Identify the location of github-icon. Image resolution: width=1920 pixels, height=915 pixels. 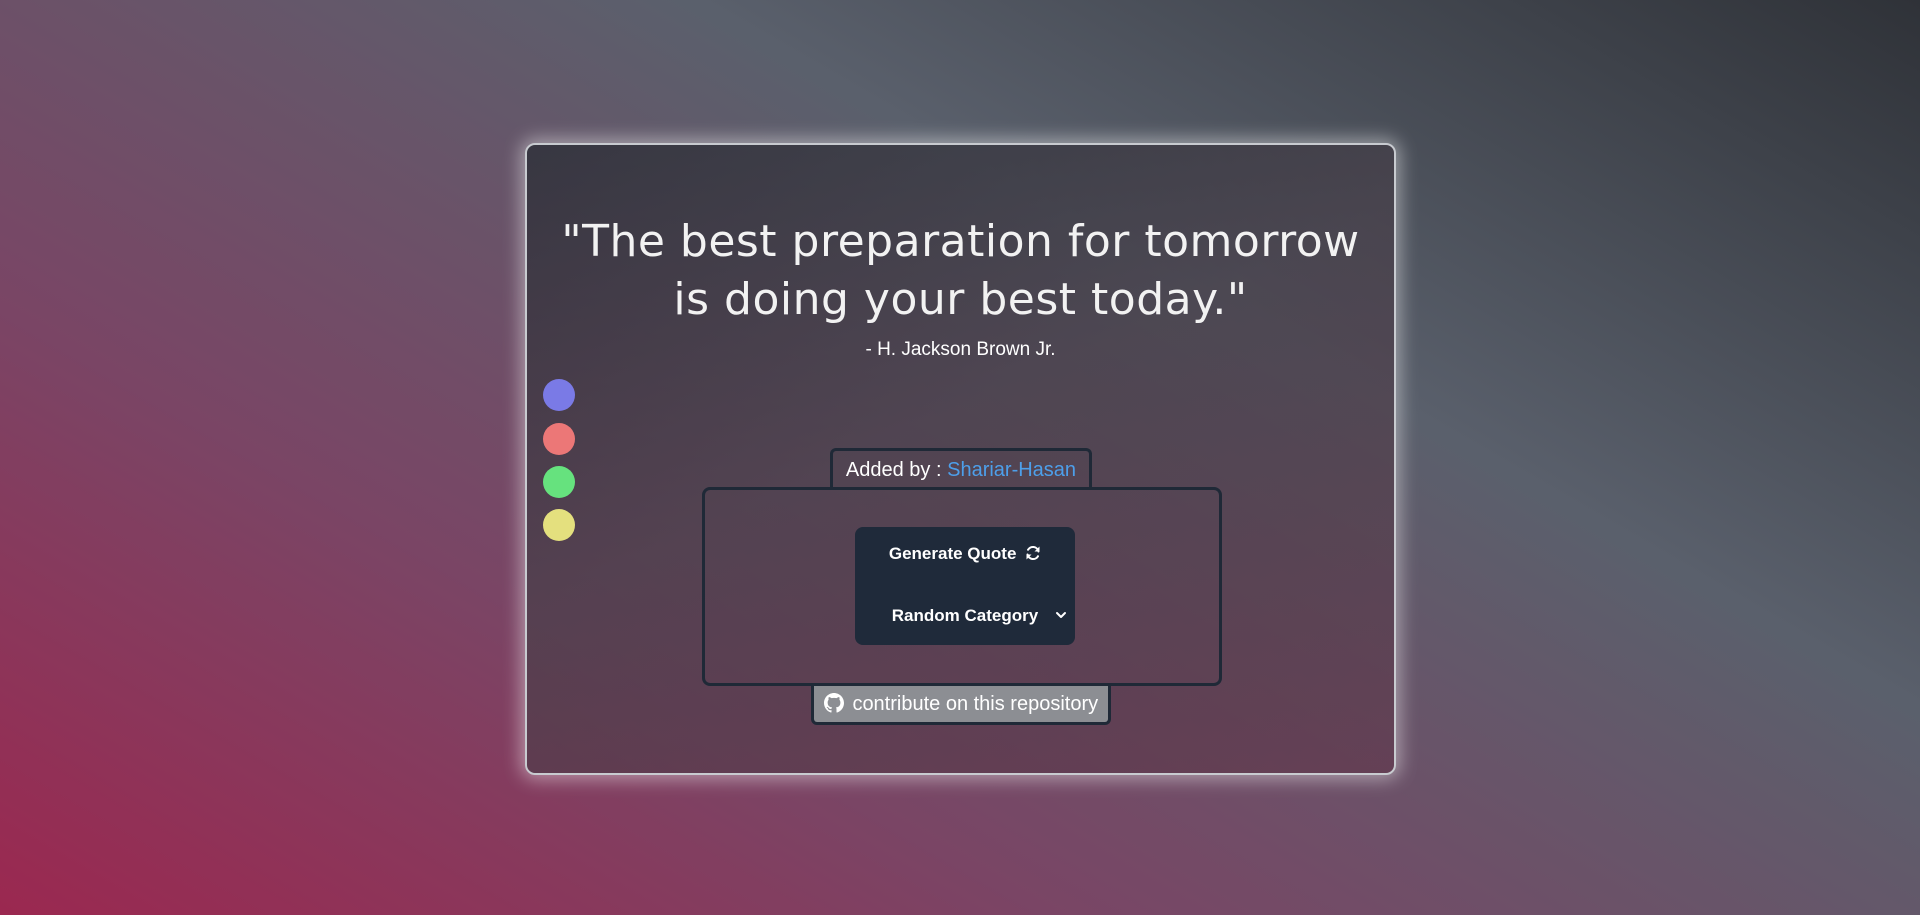
(833, 703).